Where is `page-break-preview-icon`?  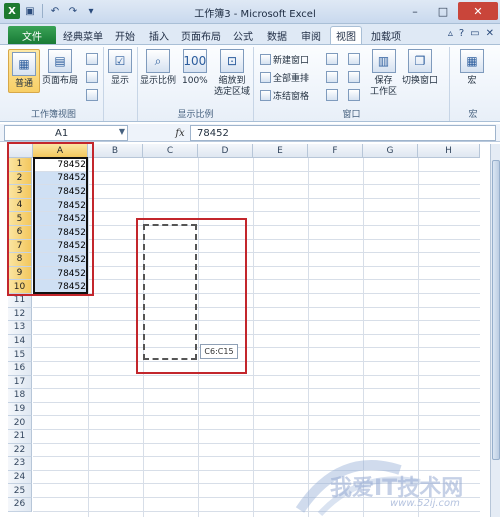
page-break-preview-icon is located at coordinates (92, 59).